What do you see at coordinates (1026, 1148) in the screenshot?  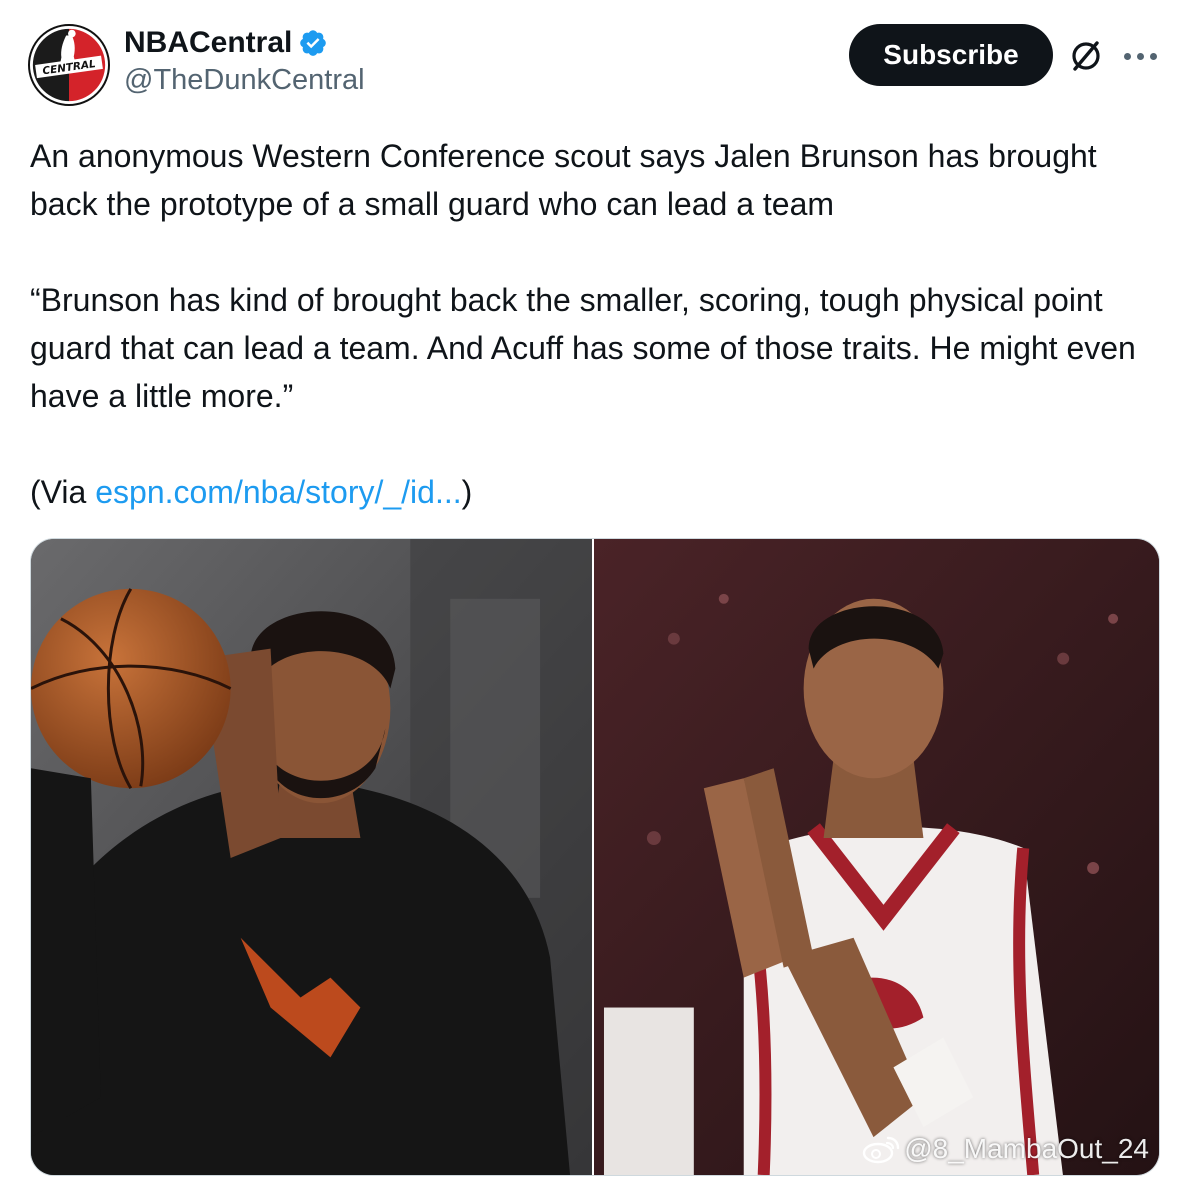 I see `watermark-text: @8_MambaOut_24` at bounding box center [1026, 1148].